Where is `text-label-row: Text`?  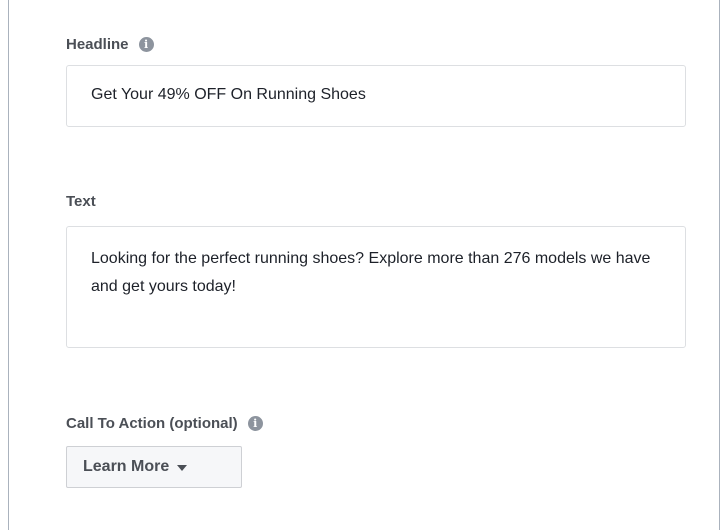
text-label-row: Text is located at coordinates (81, 201).